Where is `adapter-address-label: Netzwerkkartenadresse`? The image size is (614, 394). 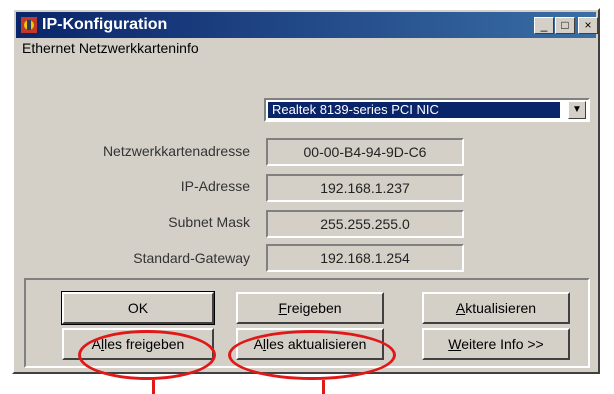
adapter-address-label: Netzwerkkartenadresse is located at coordinates (176, 151).